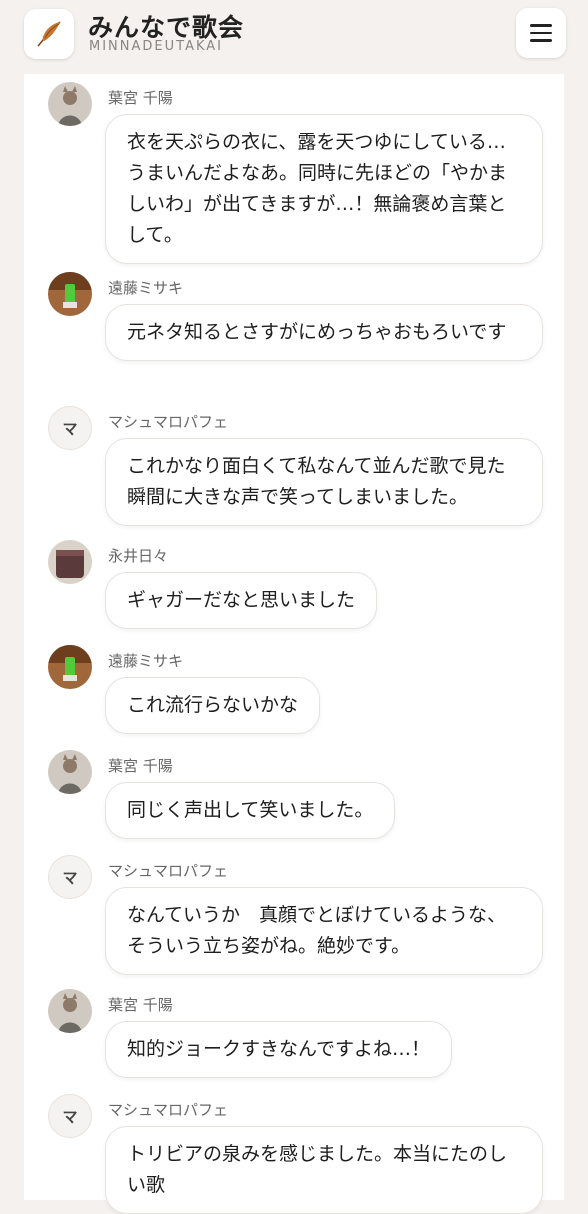  Describe the element at coordinates (156, 46) in the screenshot. I see `app-subtitle: MINNADEUTAKAI` at that location.